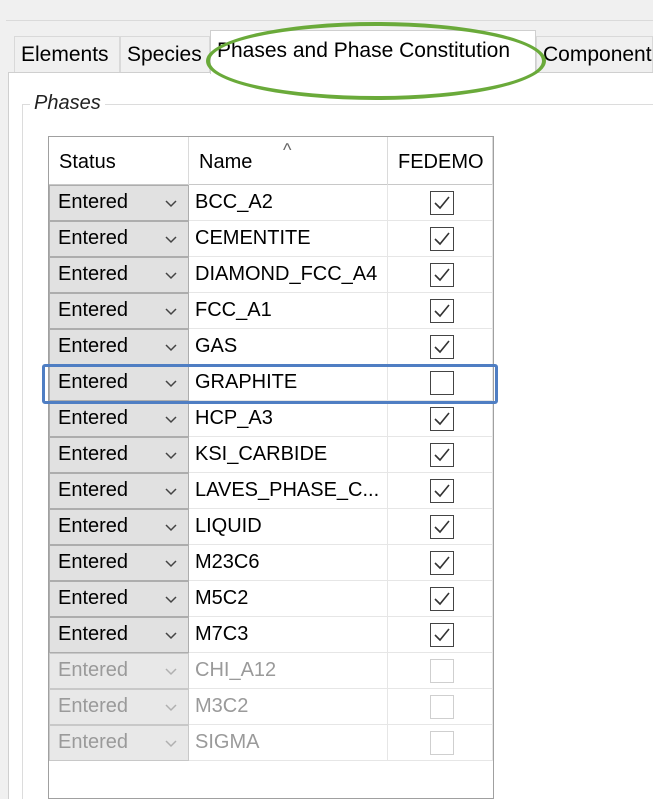 This screenshot has width=653, height=799. Describe the element at coordinates (288, 455) in the screenshot. I see `phase-name-cell: KSI_CARBIDE` at that location.